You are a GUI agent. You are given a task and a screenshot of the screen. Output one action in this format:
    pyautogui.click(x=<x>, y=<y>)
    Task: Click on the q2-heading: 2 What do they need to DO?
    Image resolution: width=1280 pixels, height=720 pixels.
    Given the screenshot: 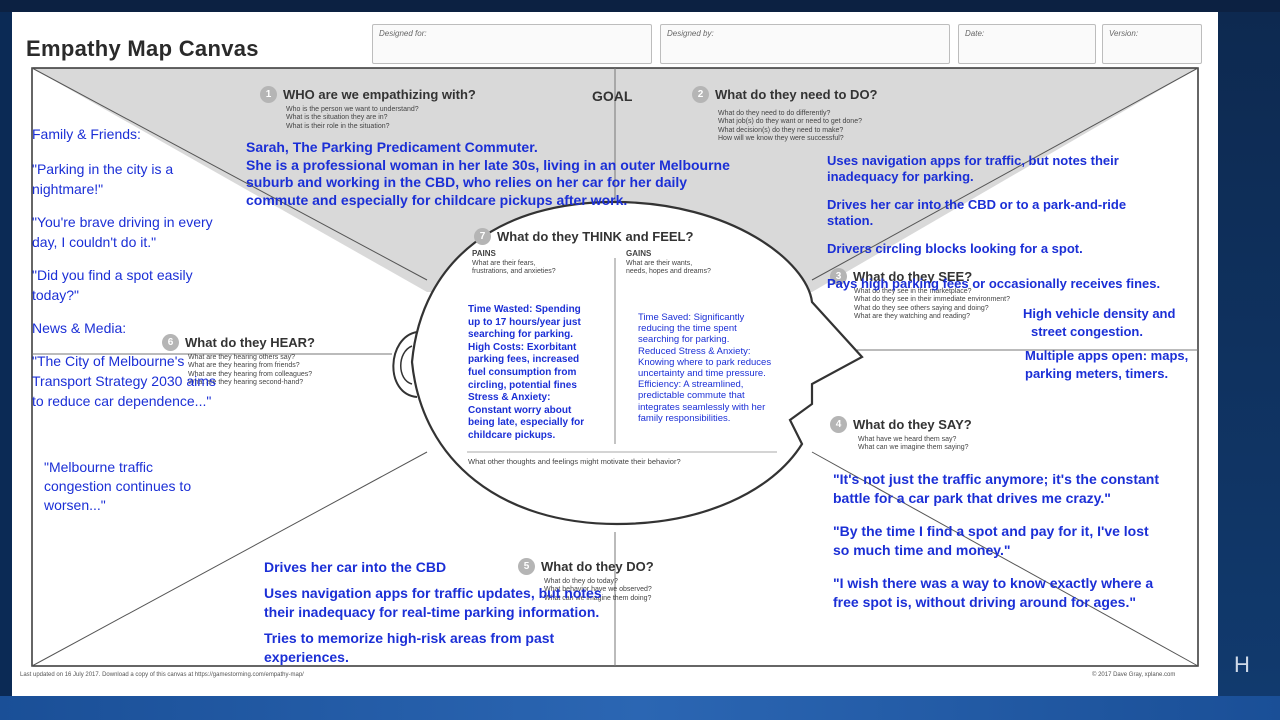 What is the action you would take?
    pyautogui.click(x=785, y=94)
    